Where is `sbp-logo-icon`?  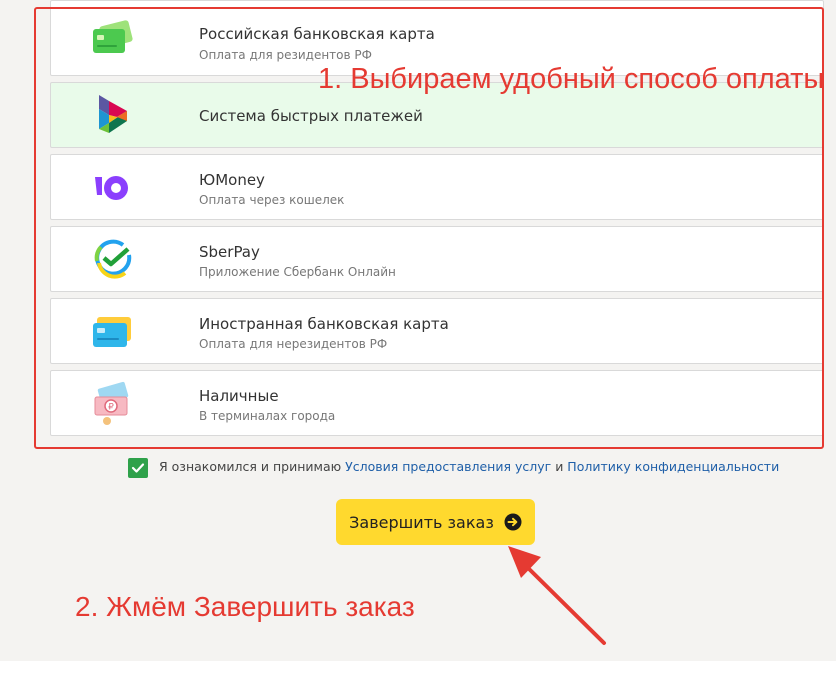 sbp-logo-icon is located at coordinates (113, 114).